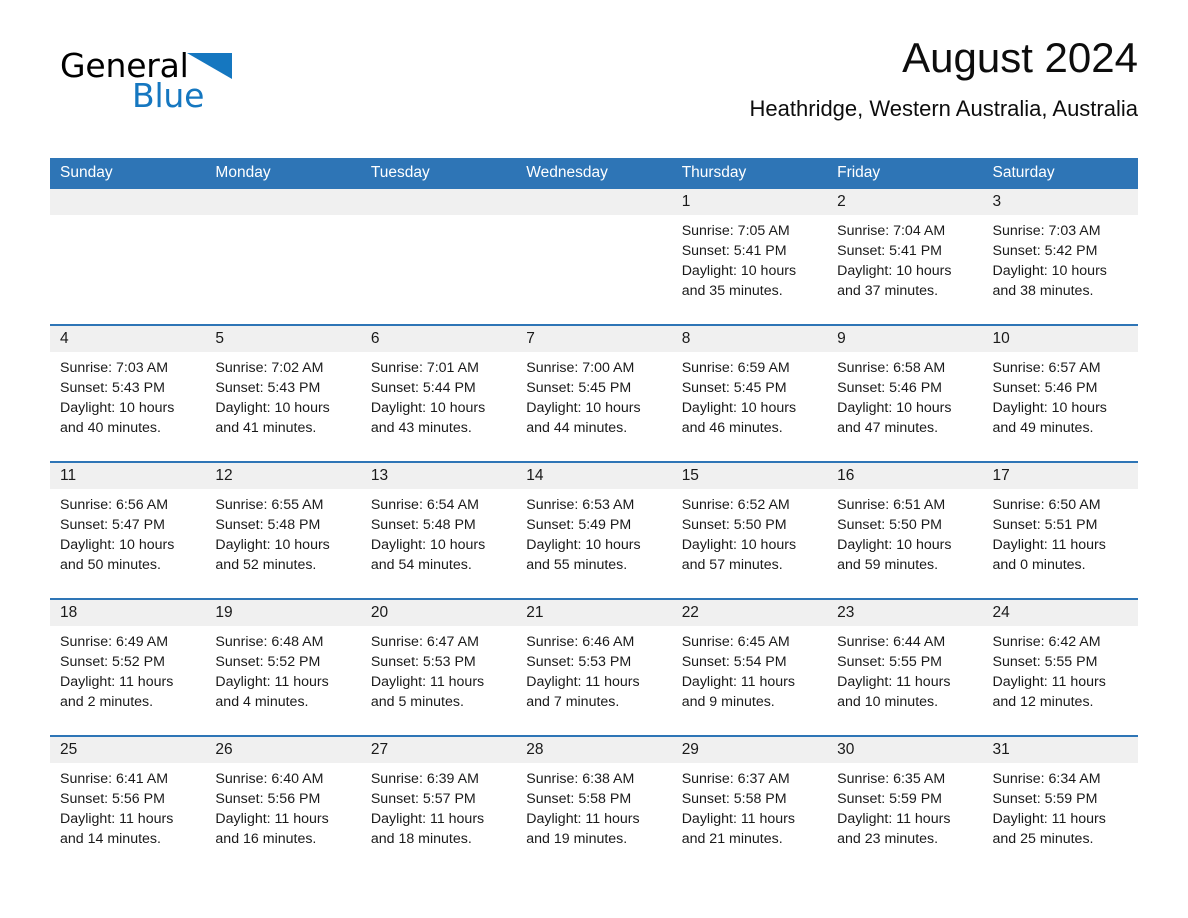 The width and height of the screenshot is (1188, 918). I want to click on daylight-line-2: and 46 minutes., so click(732, 428).